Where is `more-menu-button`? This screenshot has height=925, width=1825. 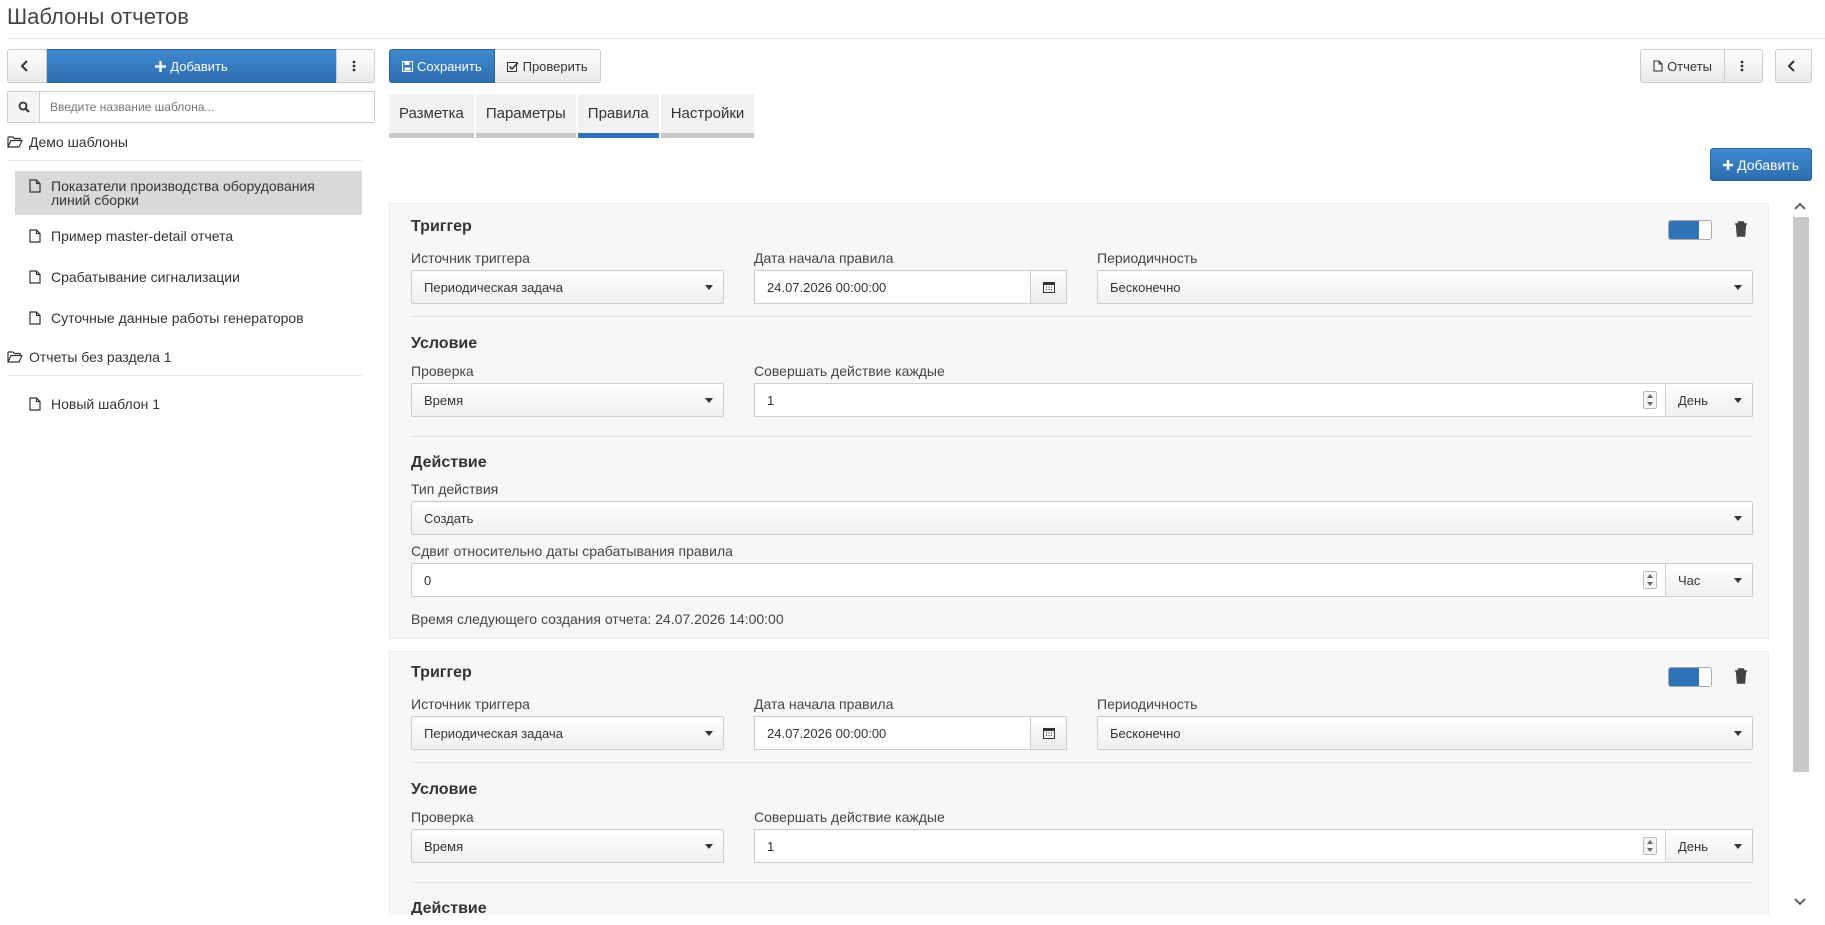
more-menu-button is located at coordinates (355, 66).